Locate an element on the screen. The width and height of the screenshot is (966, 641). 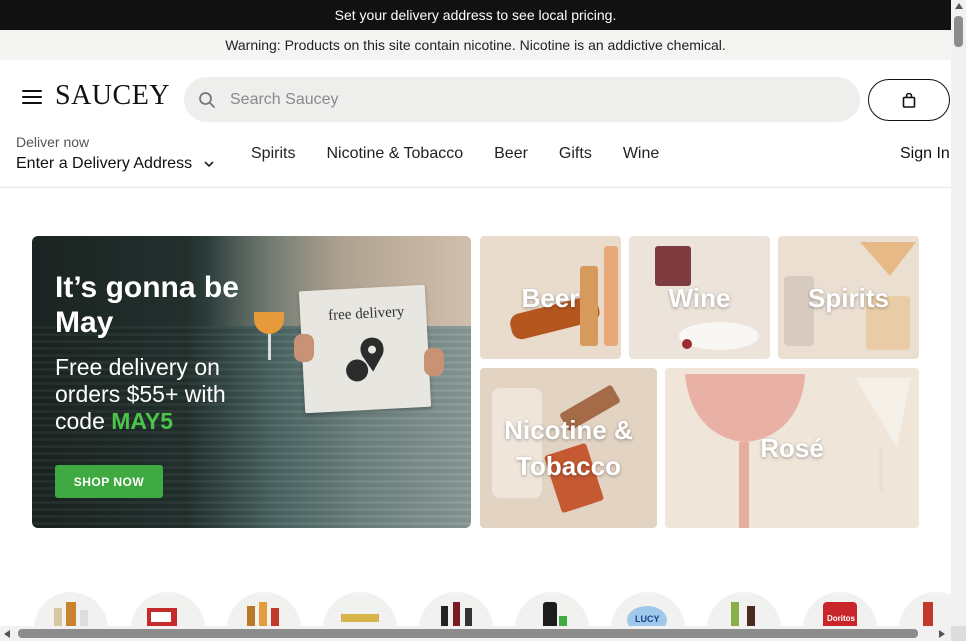
saucey-drop-icon is located at coordinates (365, 359).